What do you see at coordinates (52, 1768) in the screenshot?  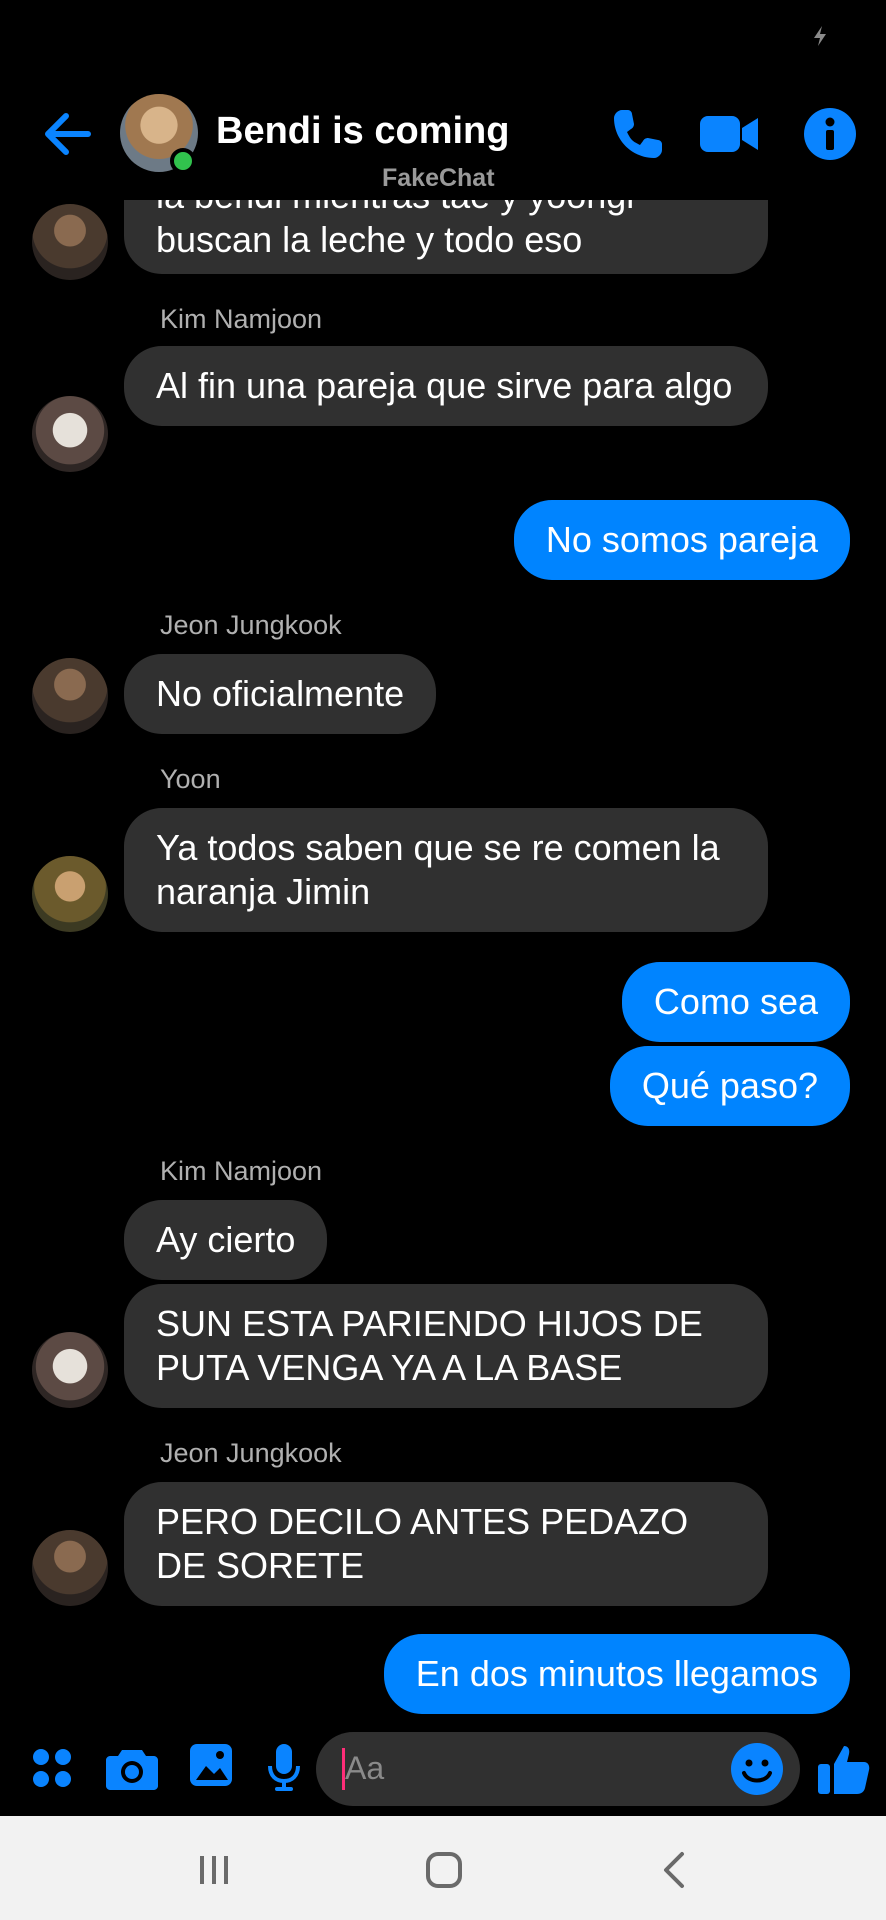 I see `apps-icon` at bounding box center [52, 1768].